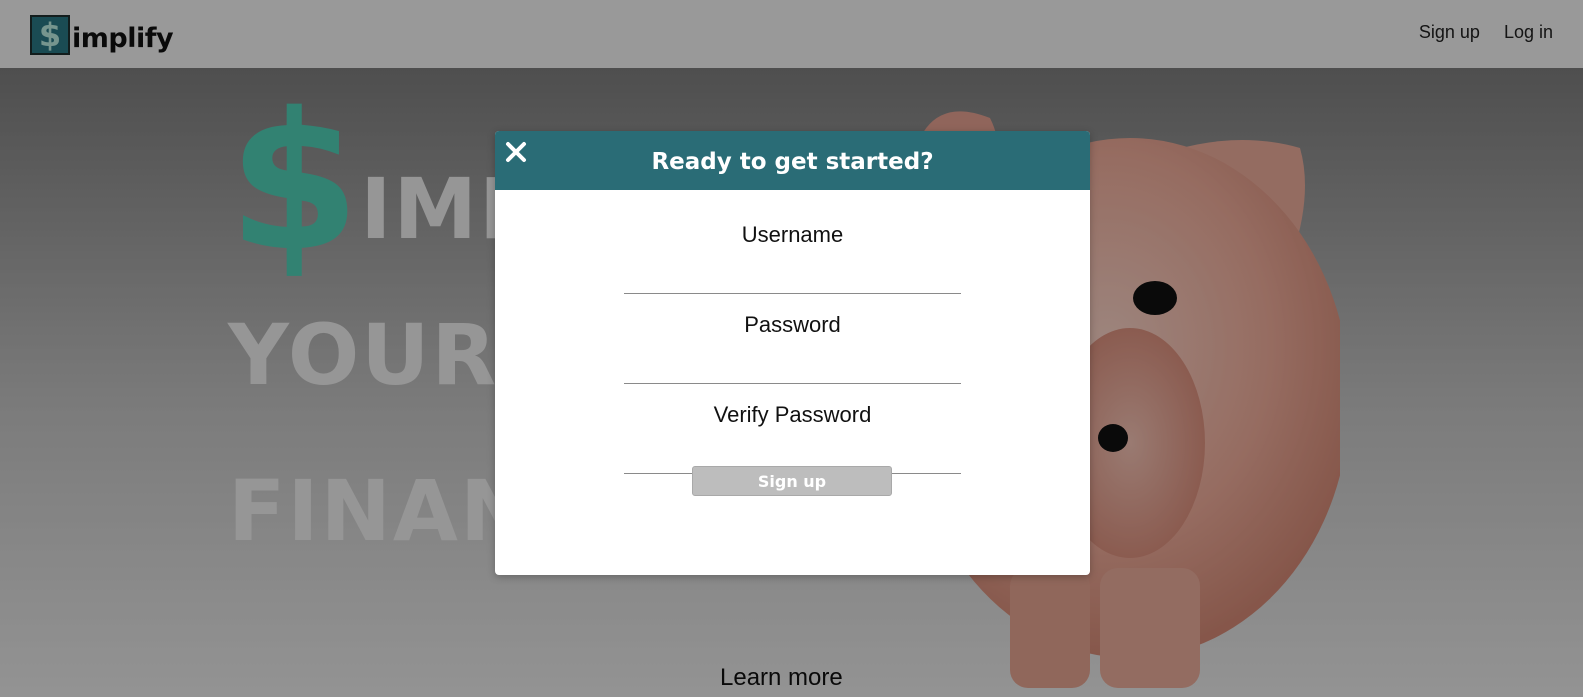 The image size is (1583, 697). What do you see at coordinates (792, 324) in the screenshot?
I see `password-label: Password` at bounding box center [792, 324].